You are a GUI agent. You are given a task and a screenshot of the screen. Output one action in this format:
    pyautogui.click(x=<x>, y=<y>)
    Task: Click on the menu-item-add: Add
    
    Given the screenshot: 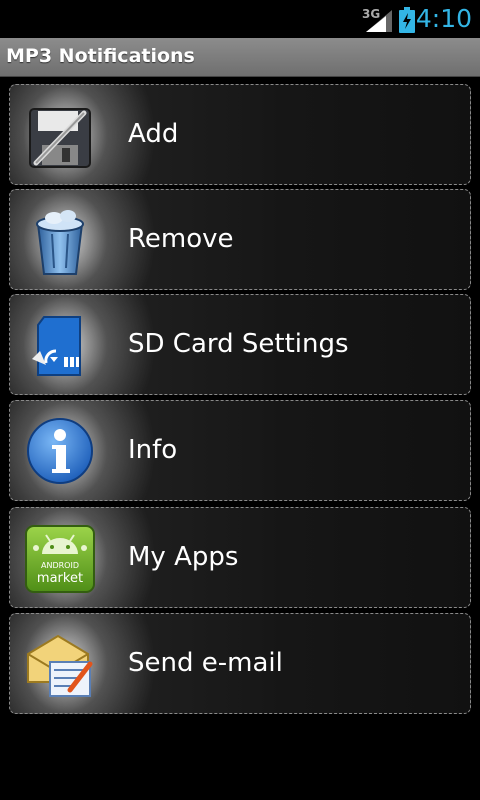 What is the action you would take?
    pyautogui.click(x=240, y=134)
    